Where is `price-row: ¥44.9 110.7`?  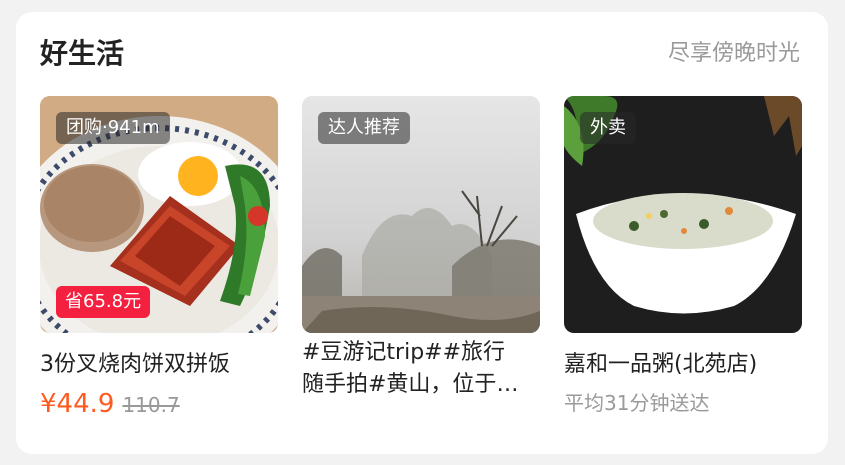
price-row: ¥44.9 110.7 is located at coordinates (159, 404).